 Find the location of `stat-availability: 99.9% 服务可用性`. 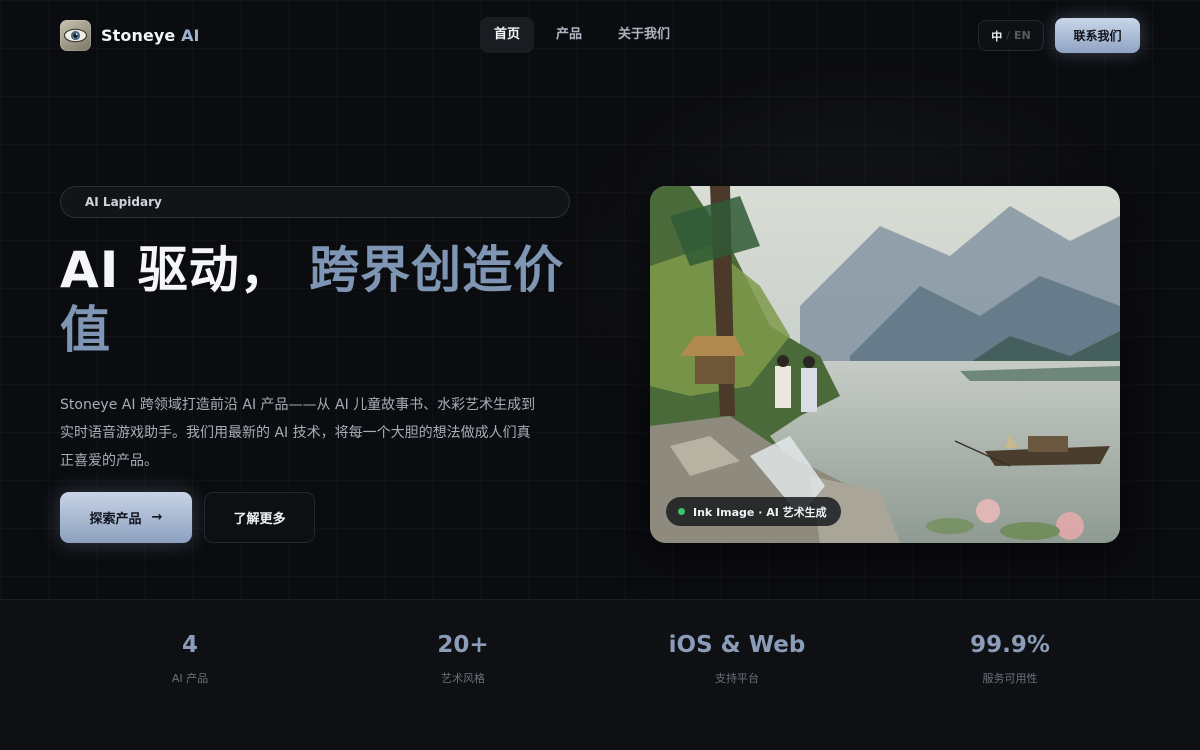

stat-availability: 99.9% 服务可用性 is located at coordinates (1010, 658).